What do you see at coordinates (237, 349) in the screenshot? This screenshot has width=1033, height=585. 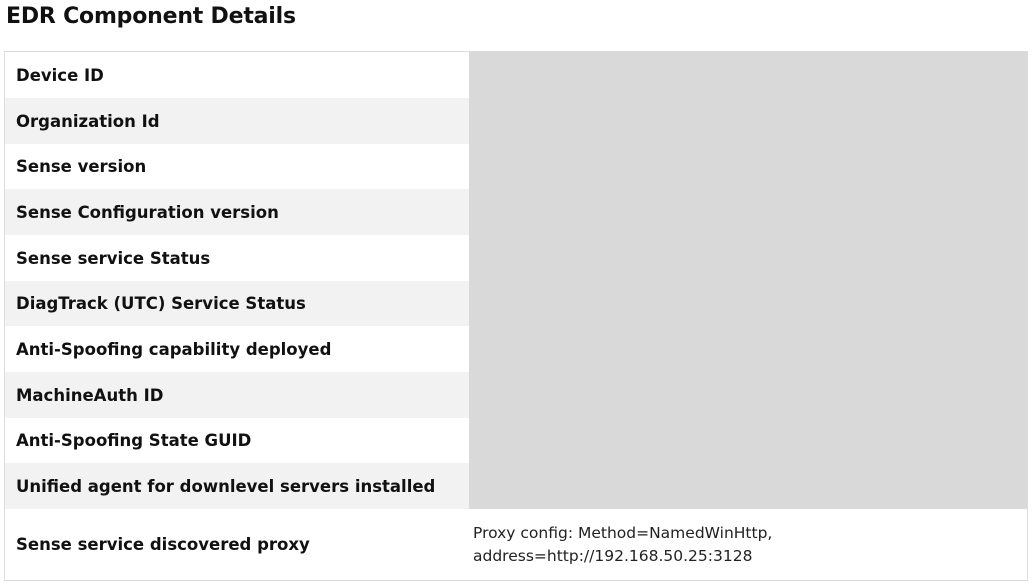 I see `row-label: Anti-Spoofing capability deployed` at bounding box center [237, 349].